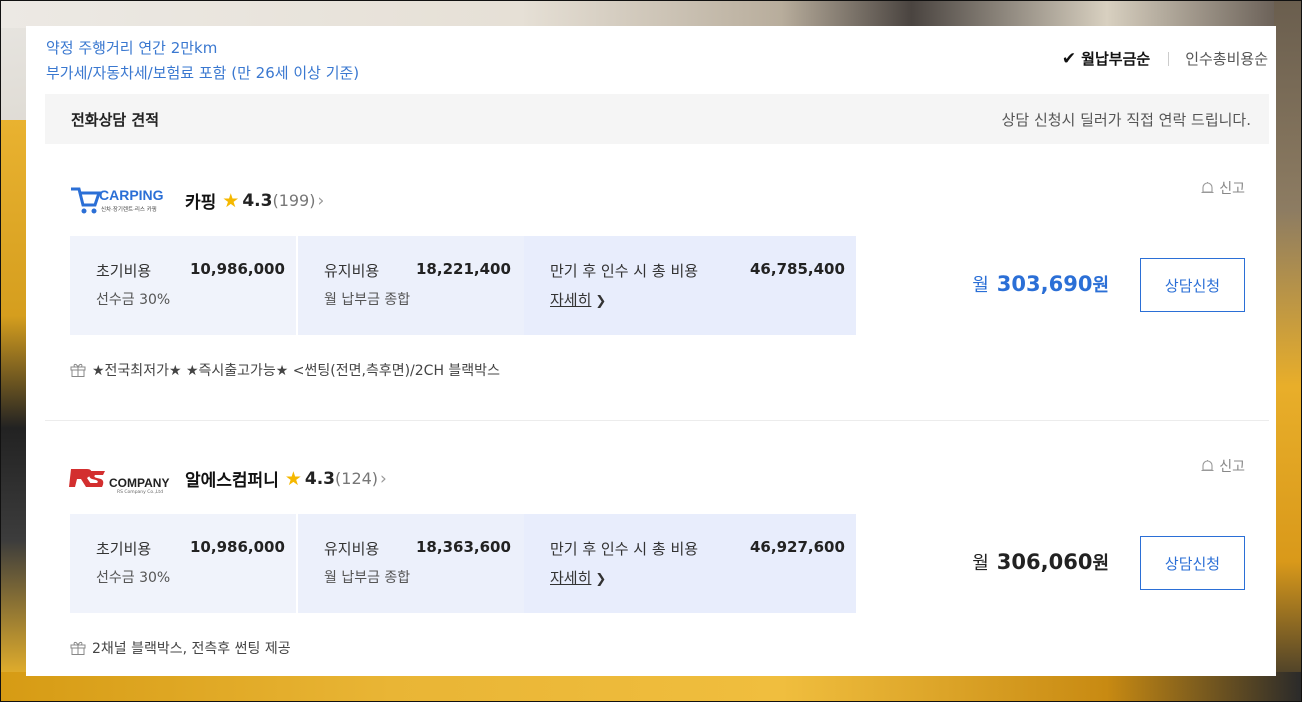 This screenshot has width=1302, height=702. What do you see at coordinates (463, 269) in the screenshot?
I see `maintenance-cost-value: 18,221,400` at bounding box center [463, 269].